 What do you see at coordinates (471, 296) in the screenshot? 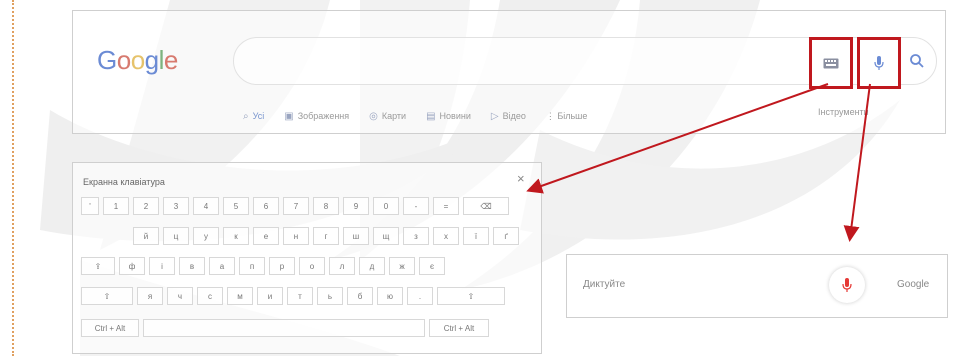
I see `shift-key-right: ⇧` at bounding box center [471, 296].